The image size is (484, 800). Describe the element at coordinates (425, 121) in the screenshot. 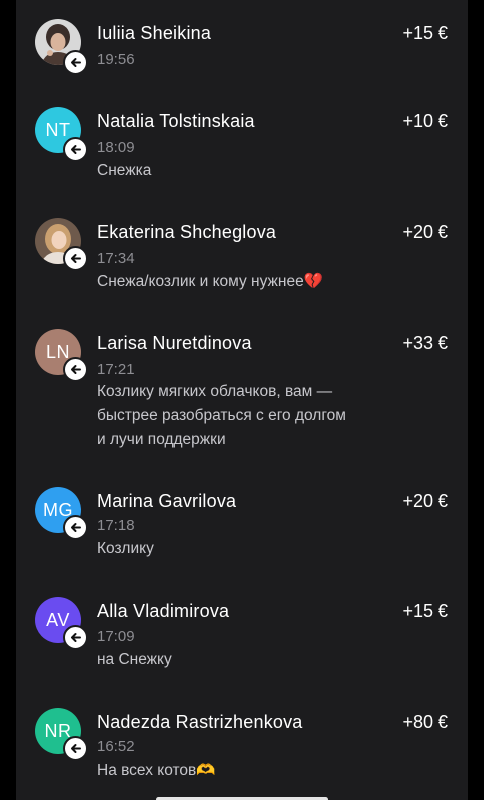

I see `amount: +10 €` at that location.